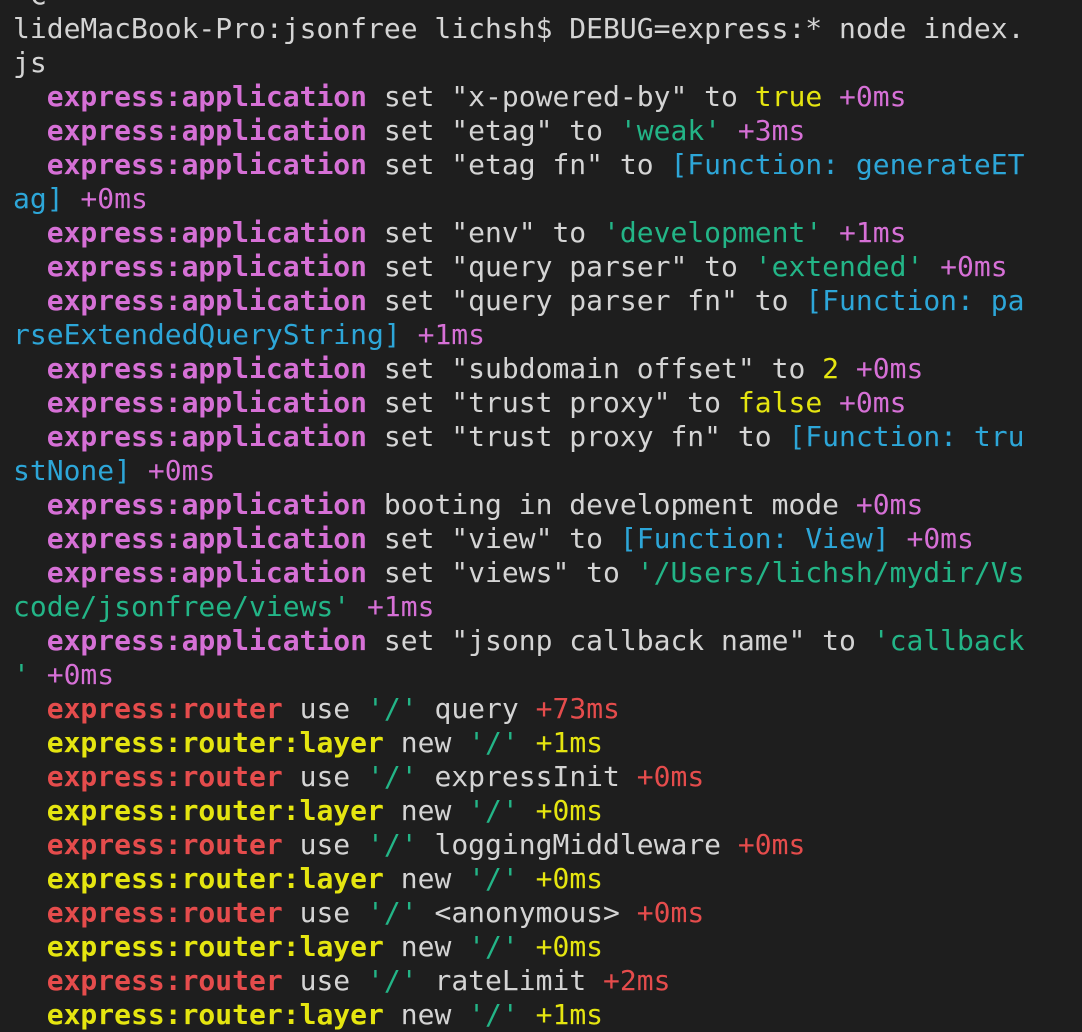 This screenshot has width=1082, height=1032. Describe the element at coordinates (713, 232) in the screenshot. I see `terminal-text-segment: 'development'` at that location.